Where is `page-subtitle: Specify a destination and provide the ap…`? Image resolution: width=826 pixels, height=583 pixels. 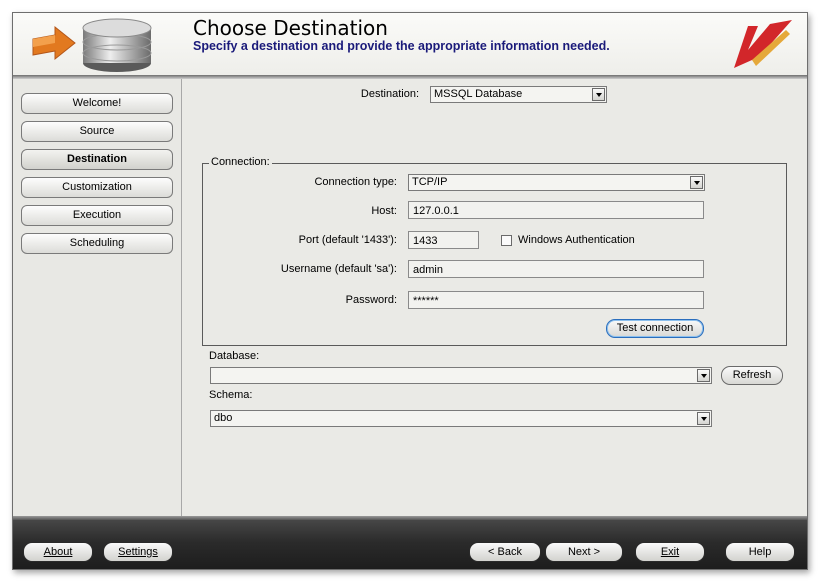
page-subtitle: Specify a destination and provide the ap… is located at coordinates (401, 46).